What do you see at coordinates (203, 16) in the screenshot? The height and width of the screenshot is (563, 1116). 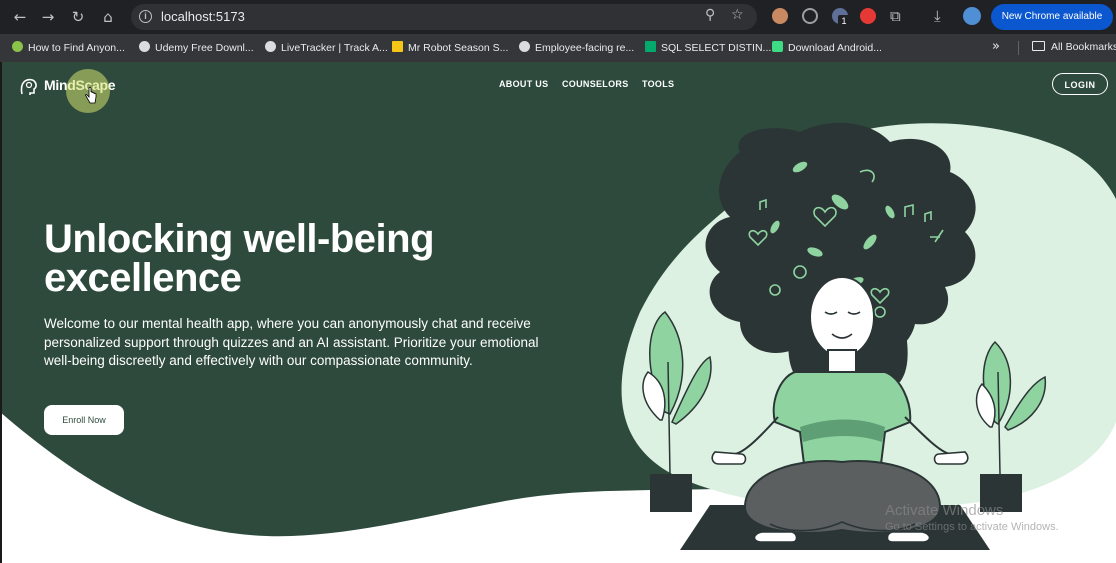 I see `address-bar-url: localhost:5173` at bounding box center [203, 16].